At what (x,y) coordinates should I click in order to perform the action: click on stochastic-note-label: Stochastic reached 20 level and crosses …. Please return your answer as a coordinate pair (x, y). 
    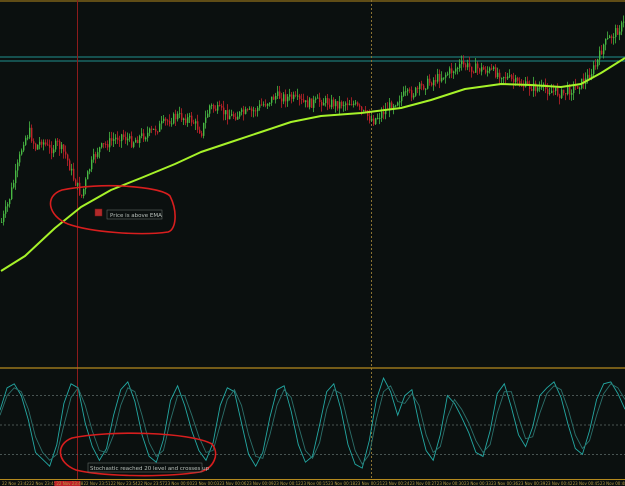
    Looking at the image, I should click on (150, 469).